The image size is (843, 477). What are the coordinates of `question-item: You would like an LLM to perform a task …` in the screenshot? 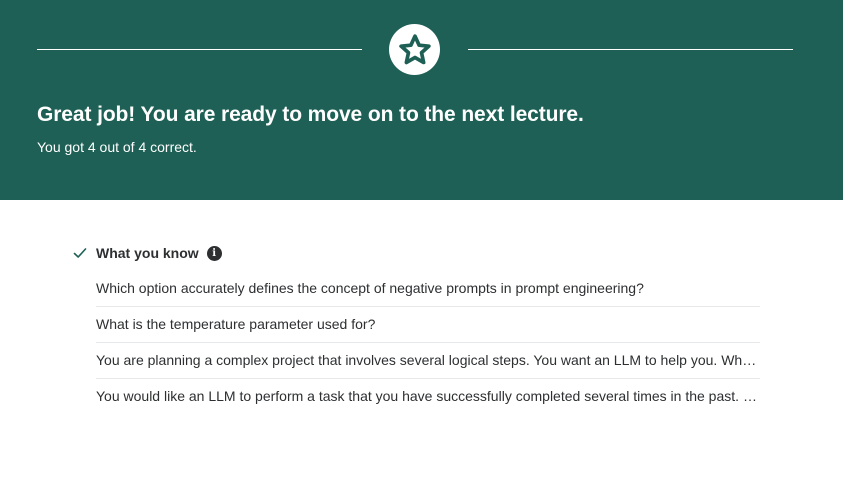 It's located at (428, 396).